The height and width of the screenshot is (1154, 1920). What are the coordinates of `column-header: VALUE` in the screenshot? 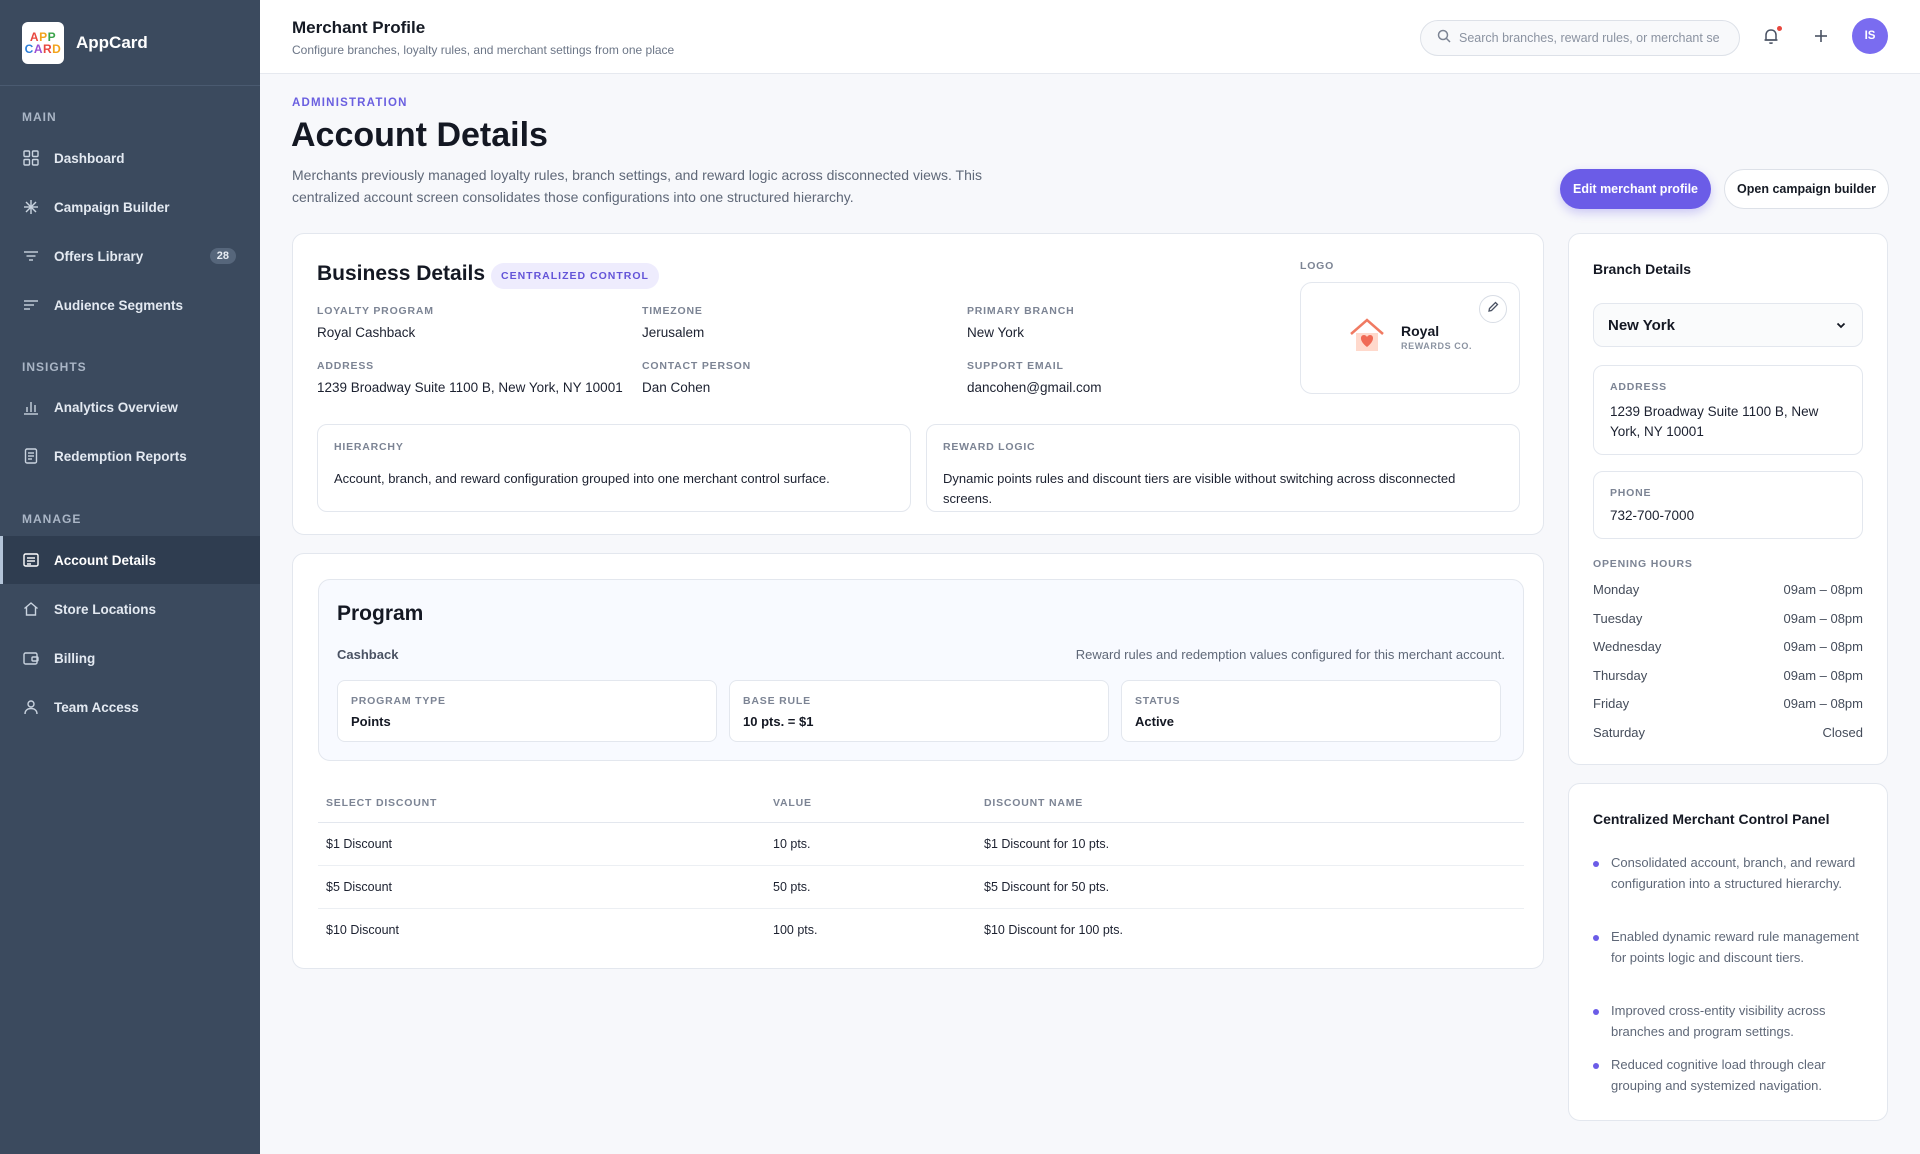 It's located at (870, 803).